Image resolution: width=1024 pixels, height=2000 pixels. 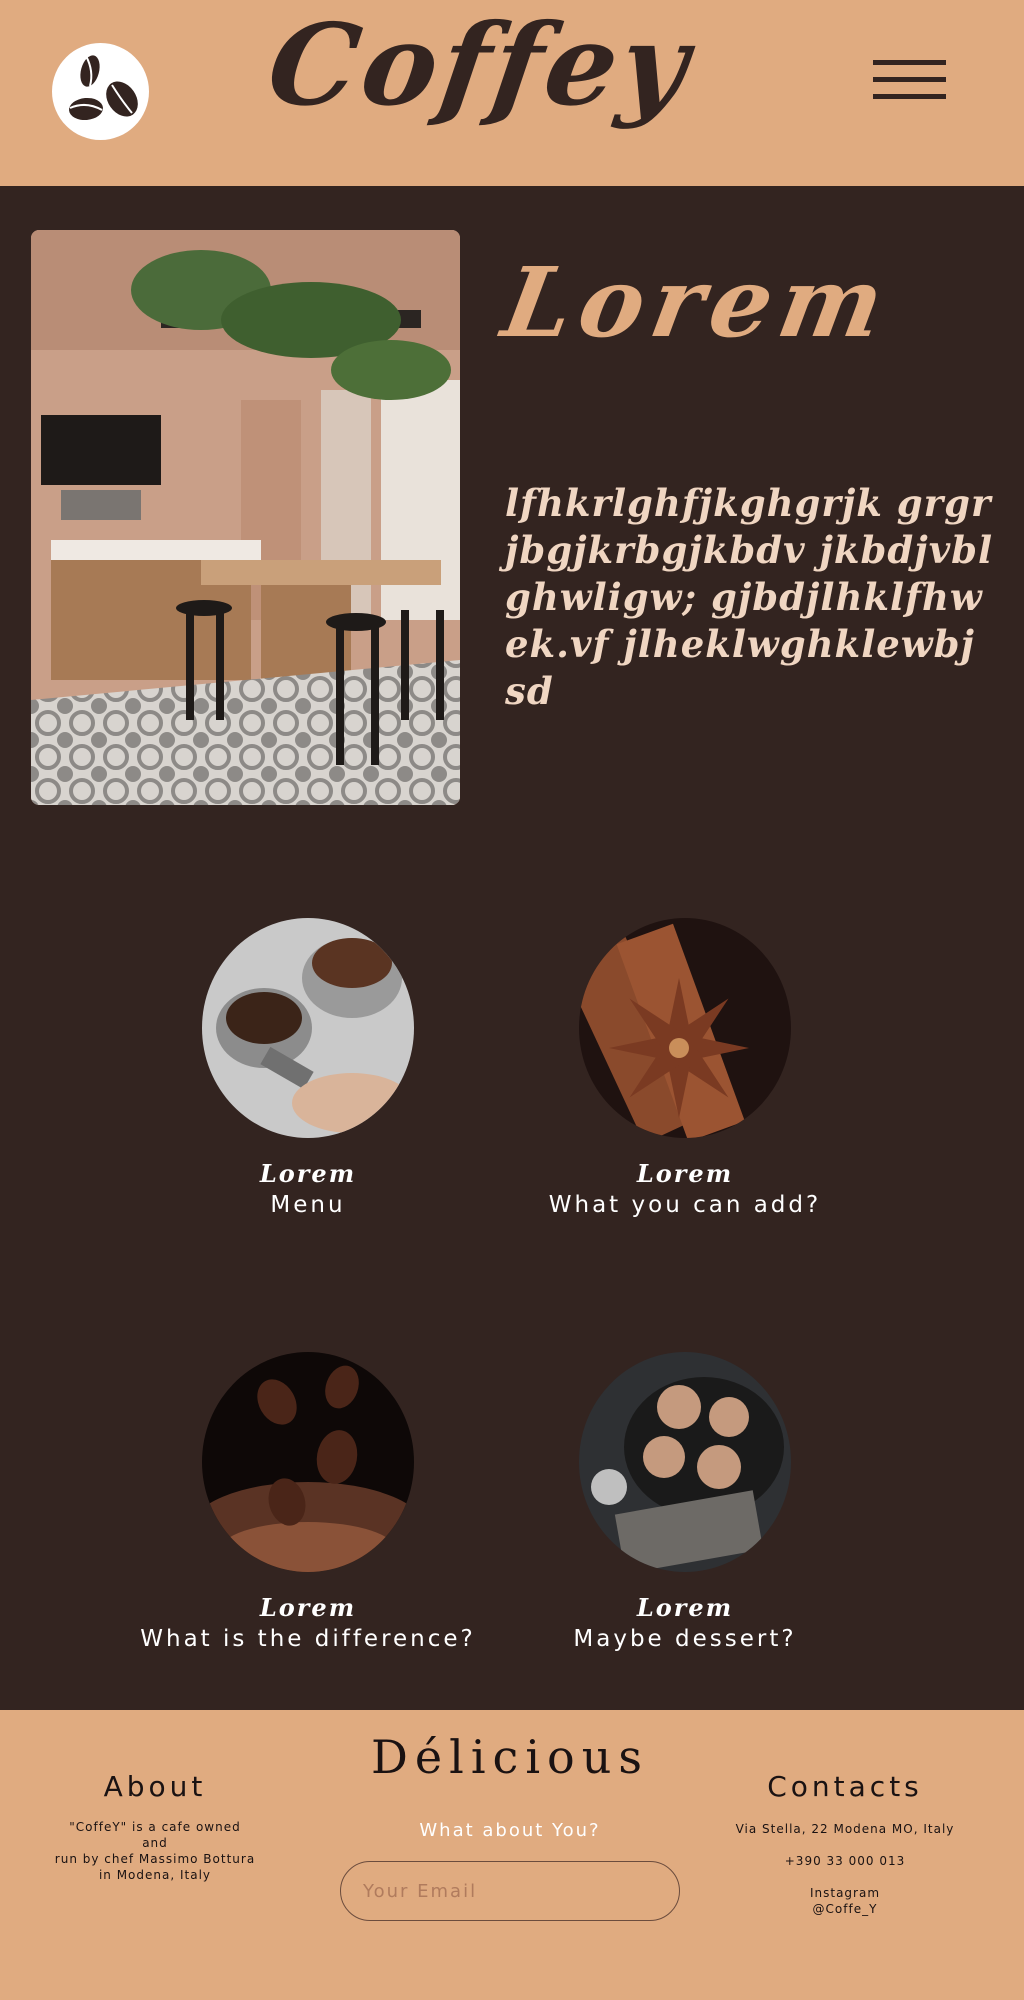 What do you see at coordinates (510, 1891) in the screenshot?
I see `email-input` at bounding box center [510, 1891].